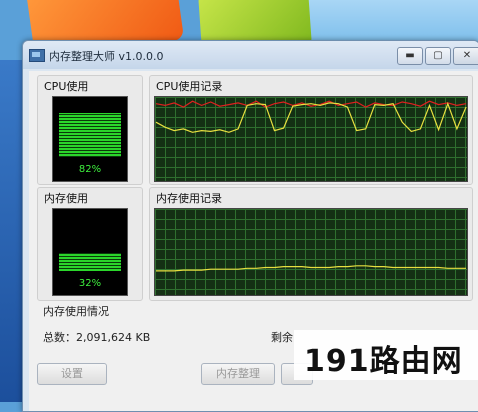 The width and height of the screenshot is (478, 412). I want to click on cpu-gauge-bars, so click(90, 130).